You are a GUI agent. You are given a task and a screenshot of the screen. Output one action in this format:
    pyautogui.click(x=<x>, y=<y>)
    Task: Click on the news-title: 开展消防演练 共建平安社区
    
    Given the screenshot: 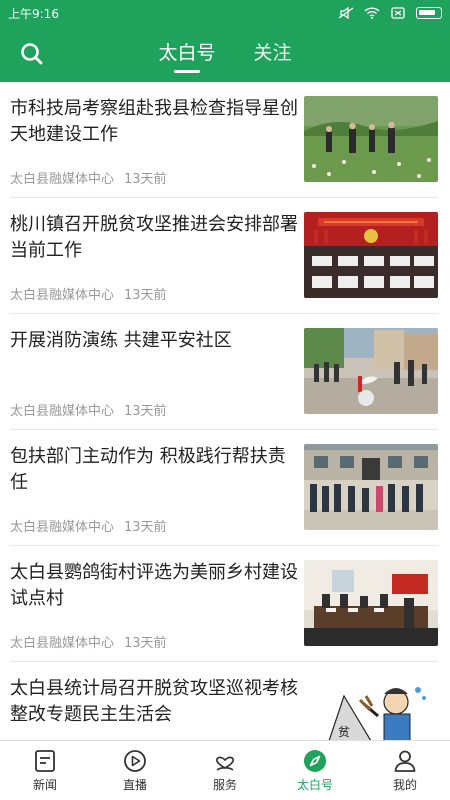 What is the action you would take?
    pyautogui.click(x=121, y=340)
    